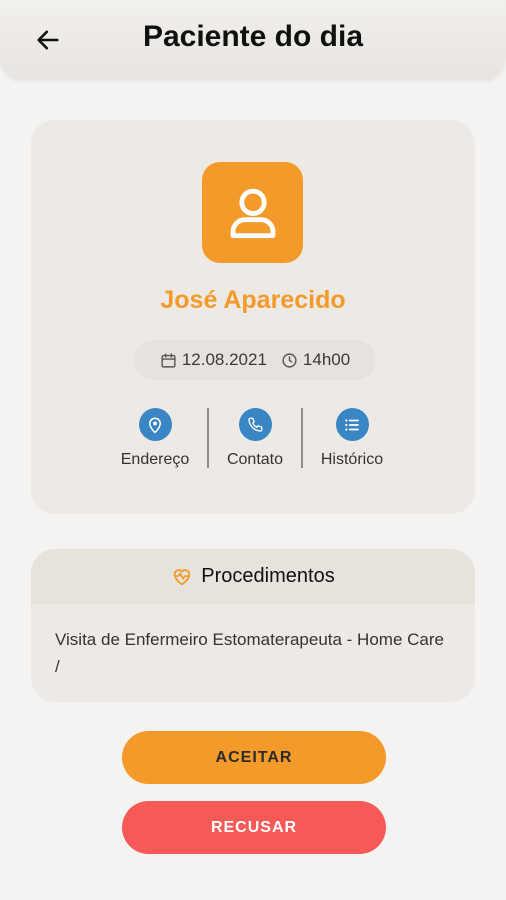 The width and height of the screenshot is (506, 900). I want to click on heart-pulse-icon, so click(182, 576).